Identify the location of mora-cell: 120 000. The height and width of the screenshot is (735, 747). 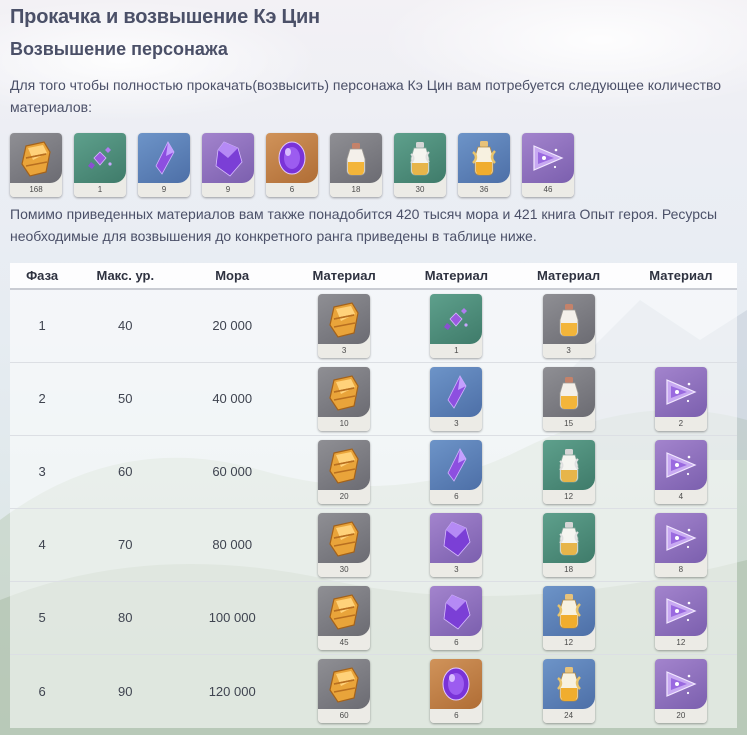
(232, 691).